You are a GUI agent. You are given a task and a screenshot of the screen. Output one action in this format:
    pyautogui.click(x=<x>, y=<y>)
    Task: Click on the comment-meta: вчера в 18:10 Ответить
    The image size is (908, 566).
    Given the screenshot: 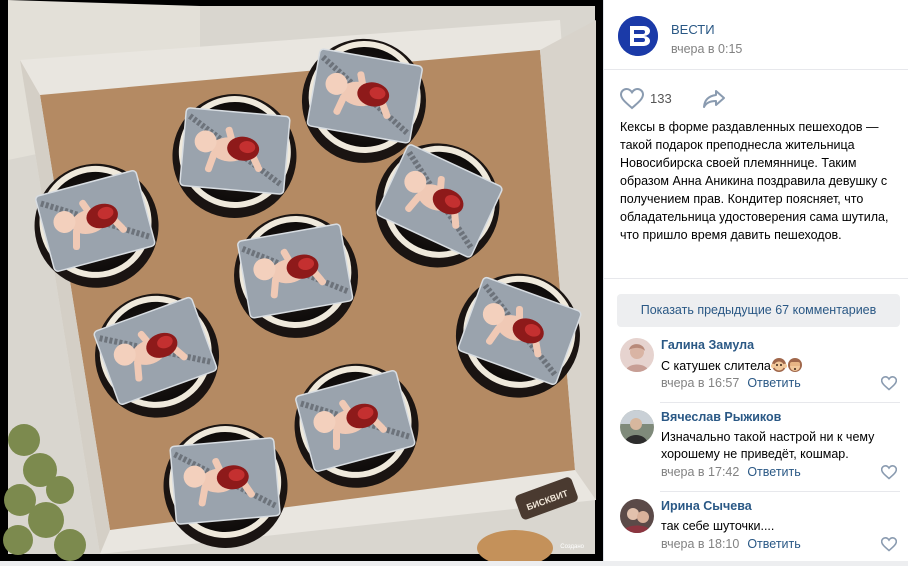 What is the action you would take?
    pyautogui.click(x=731, y=544)
    